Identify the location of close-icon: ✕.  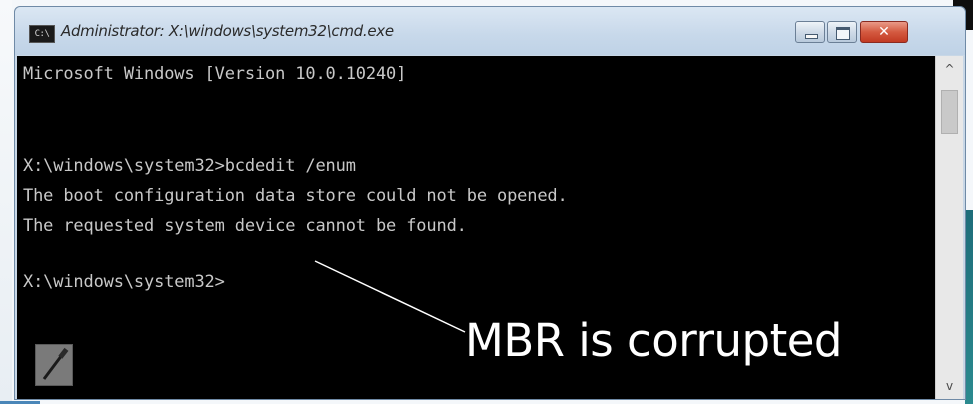
(884, 32).